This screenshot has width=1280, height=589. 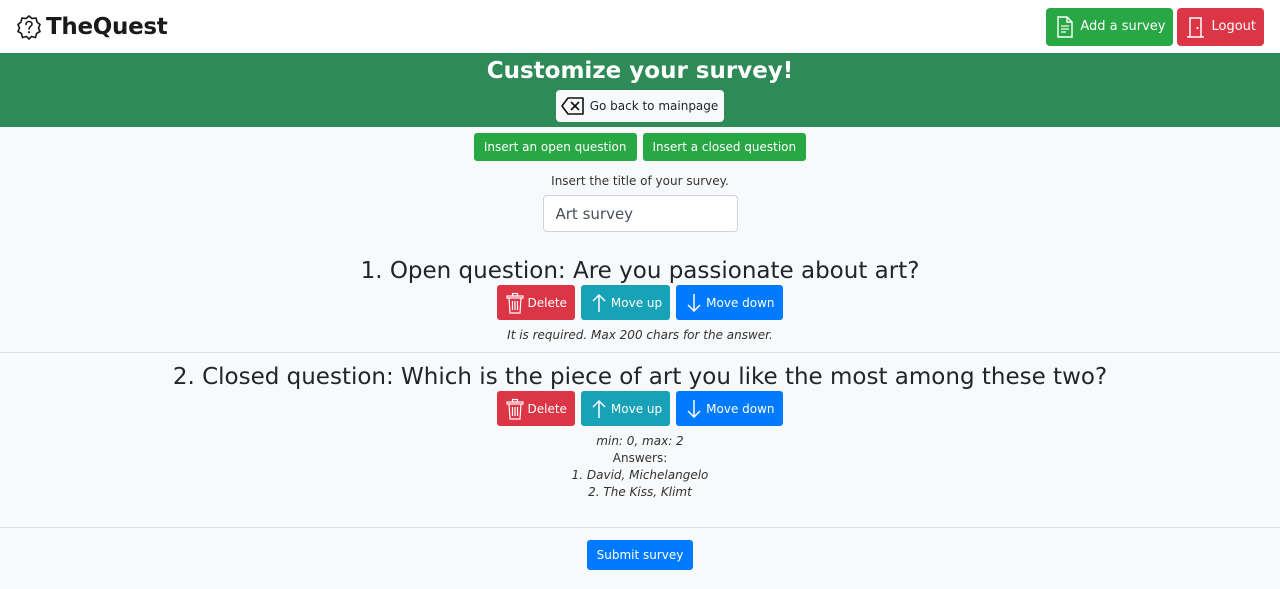 What do you see at coordinates (572, 106) in the screenshot?
I see `backspace-icon` at bounding box center [572, 106].